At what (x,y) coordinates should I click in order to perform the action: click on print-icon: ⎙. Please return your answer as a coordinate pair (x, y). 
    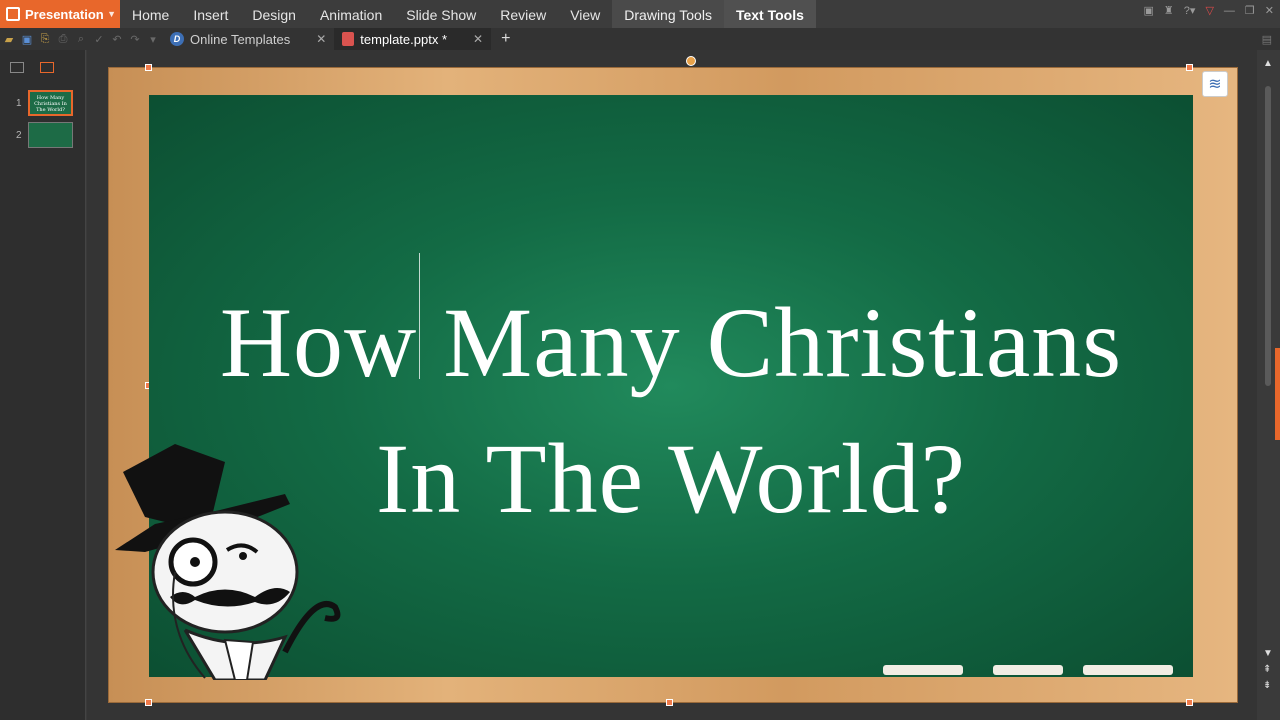
    Looking at the image, I should click on (63, 39).